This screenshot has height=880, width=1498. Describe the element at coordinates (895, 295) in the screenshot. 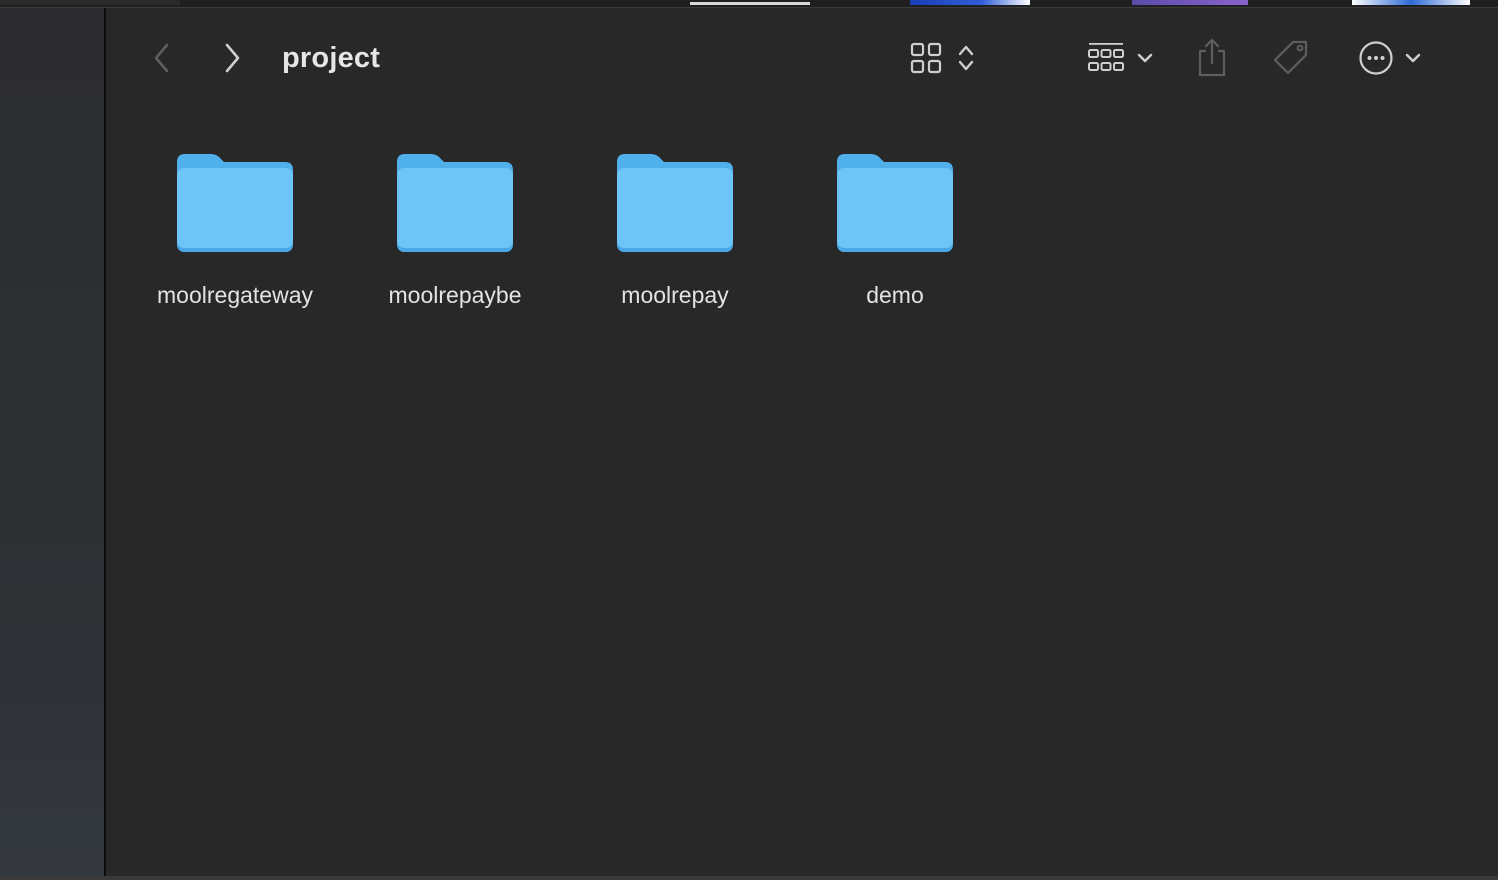

I see `folder-name: demo` at that location.